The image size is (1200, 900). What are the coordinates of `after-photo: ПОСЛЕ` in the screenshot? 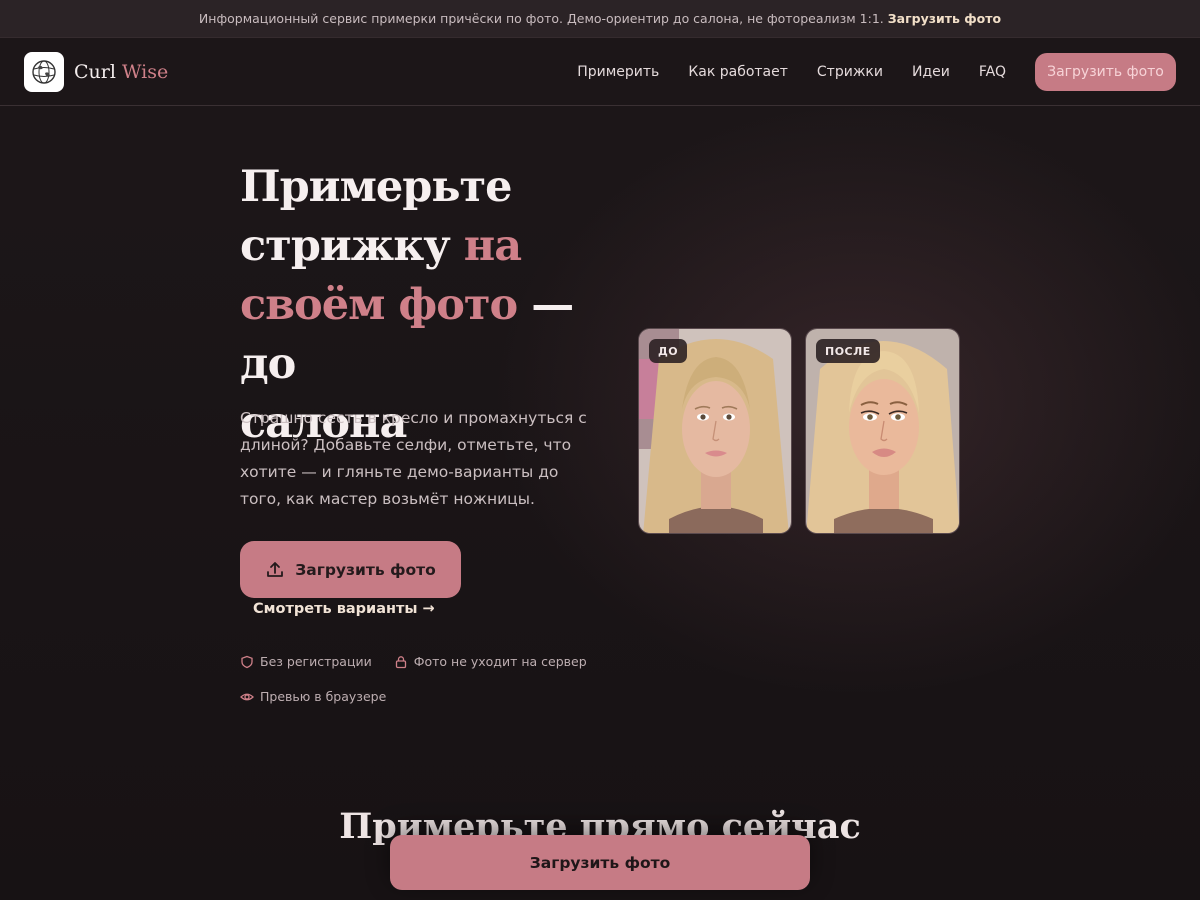 It's located at (882, 431).